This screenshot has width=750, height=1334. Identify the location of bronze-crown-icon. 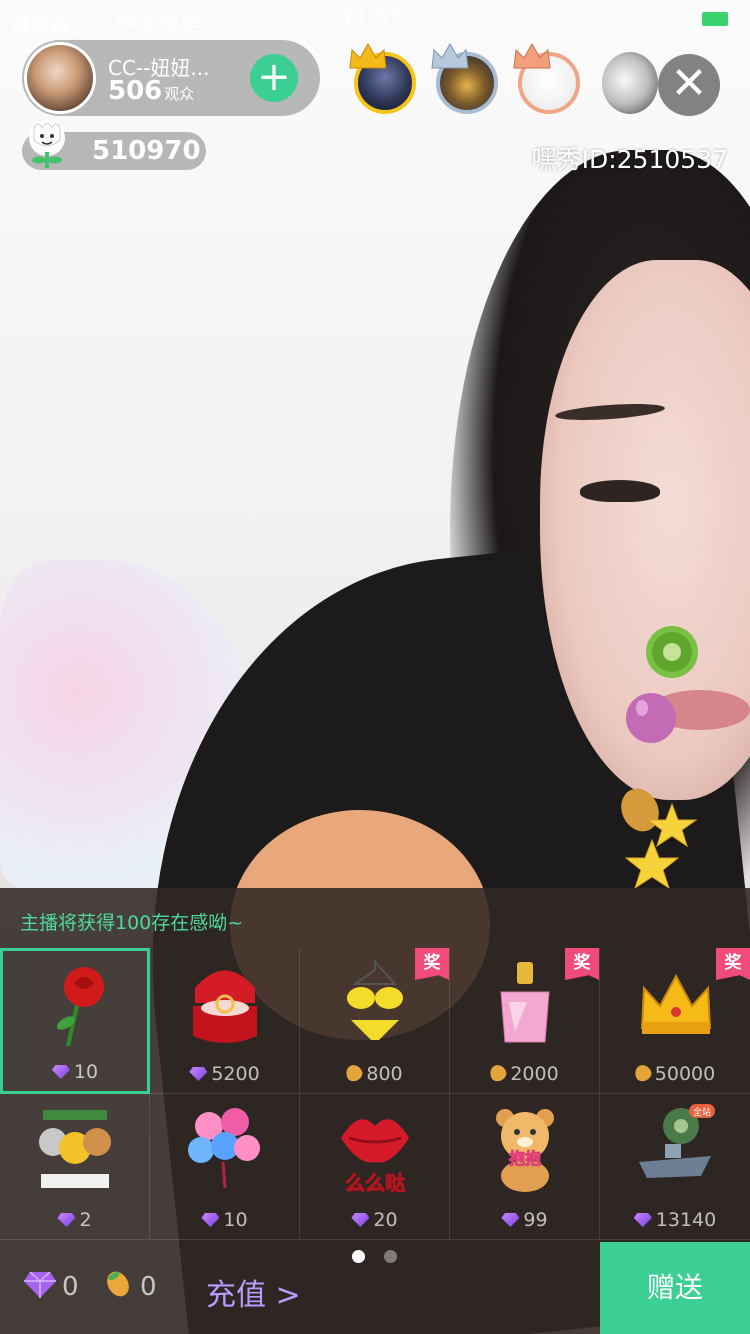
(532, 55).